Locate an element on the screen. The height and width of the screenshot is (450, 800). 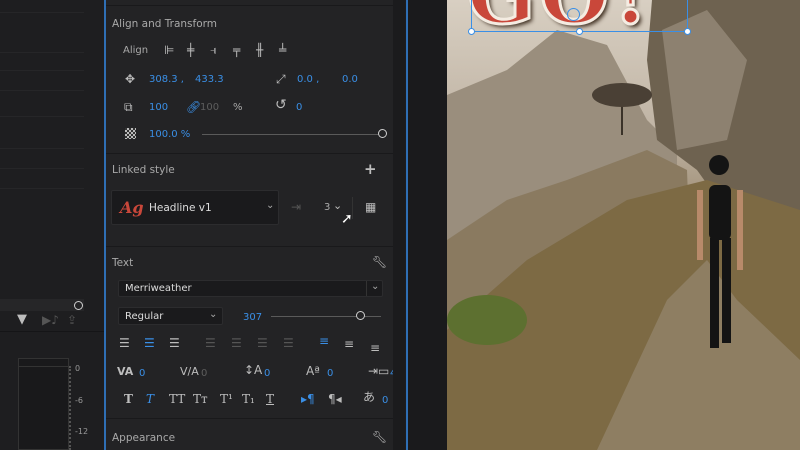
meter-tick: -12 is located at coordinates (82, 431).